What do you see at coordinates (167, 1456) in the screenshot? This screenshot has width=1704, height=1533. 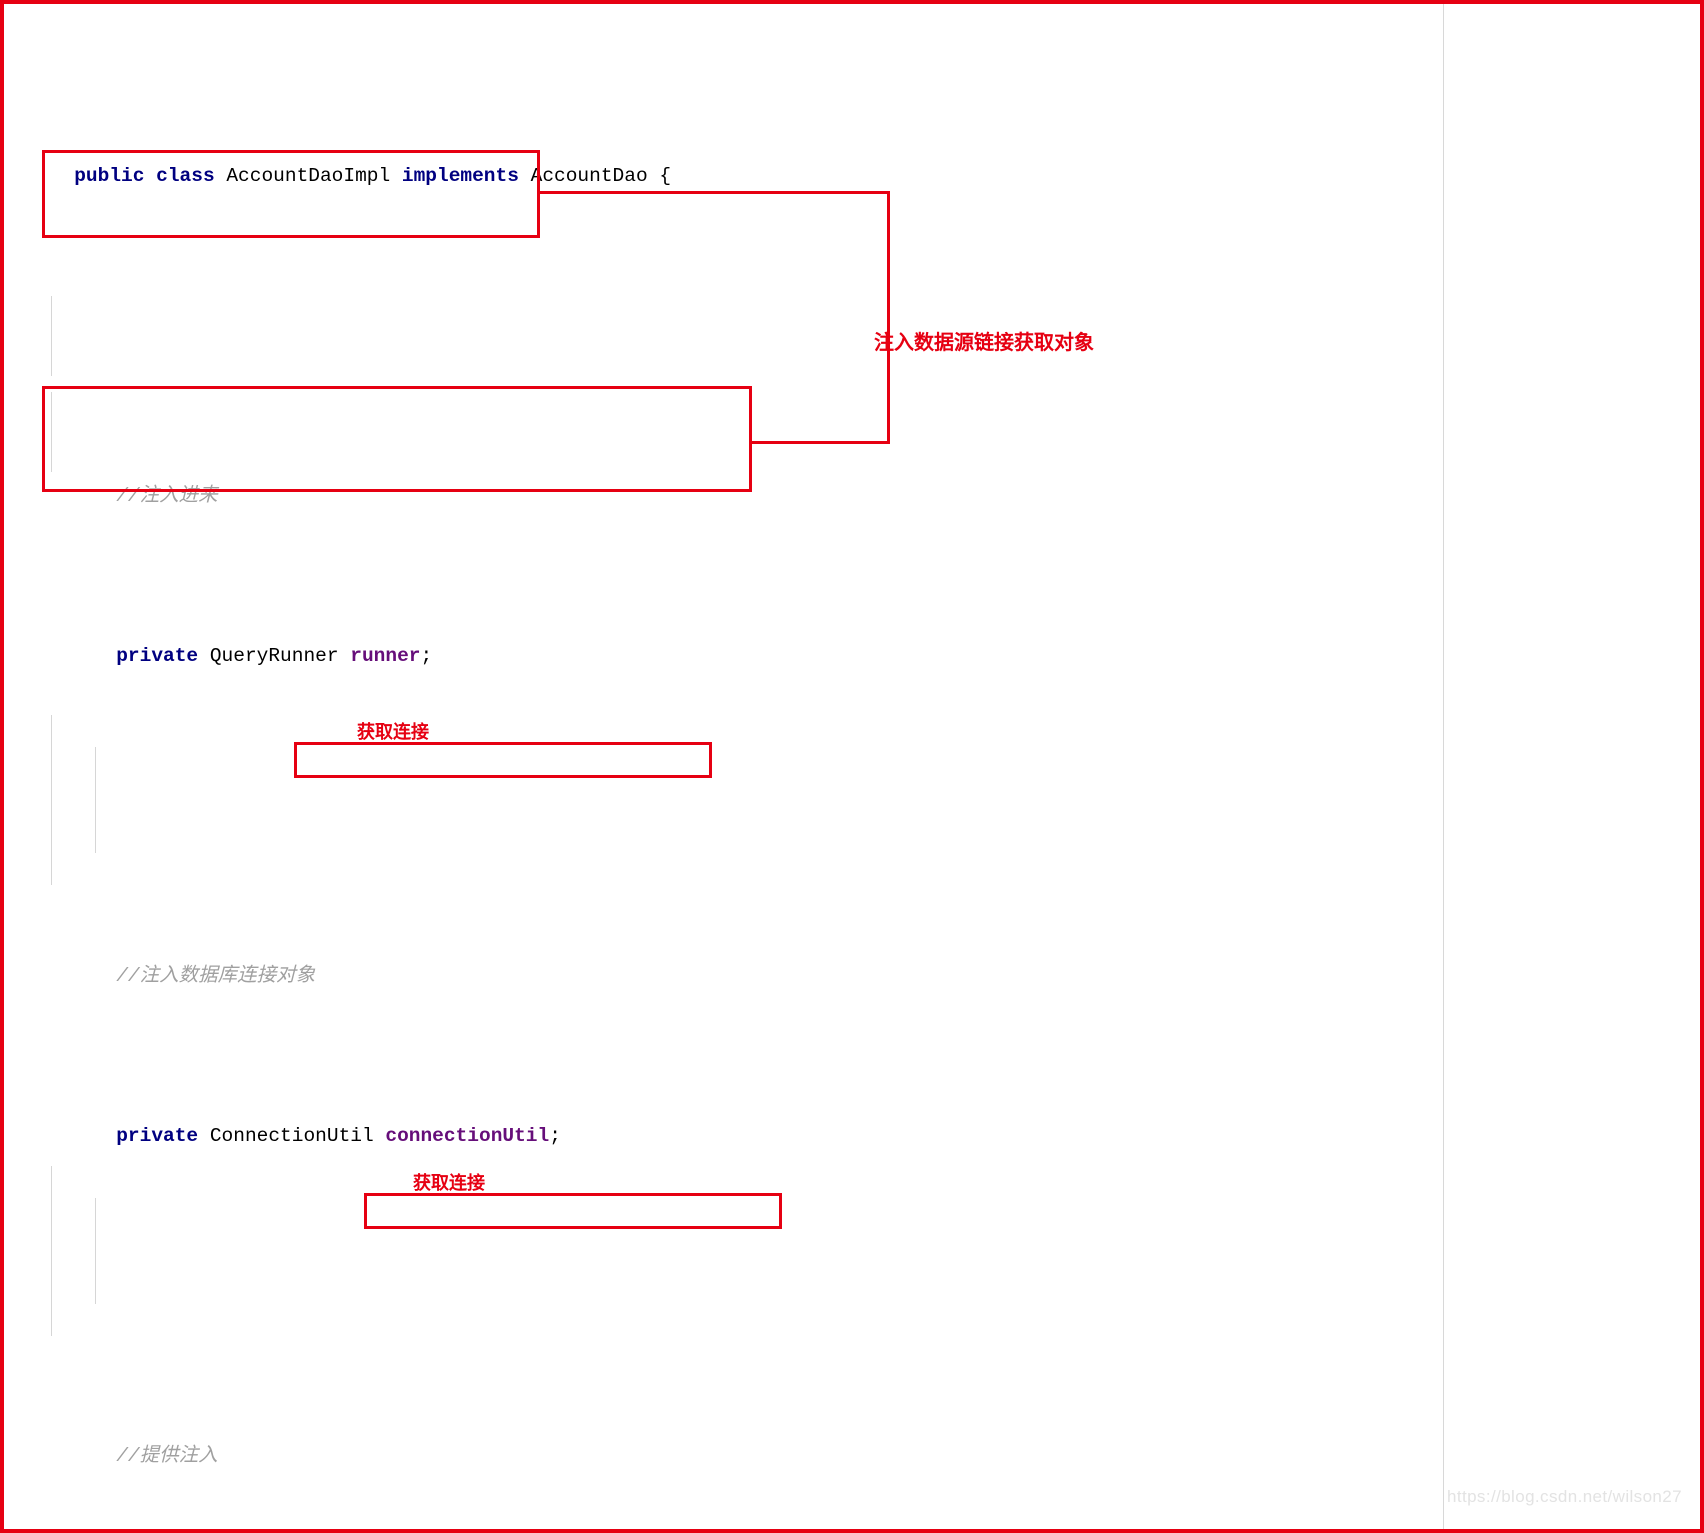 I see `comment-text: //提供注入` at bounding box center [167, 1456].